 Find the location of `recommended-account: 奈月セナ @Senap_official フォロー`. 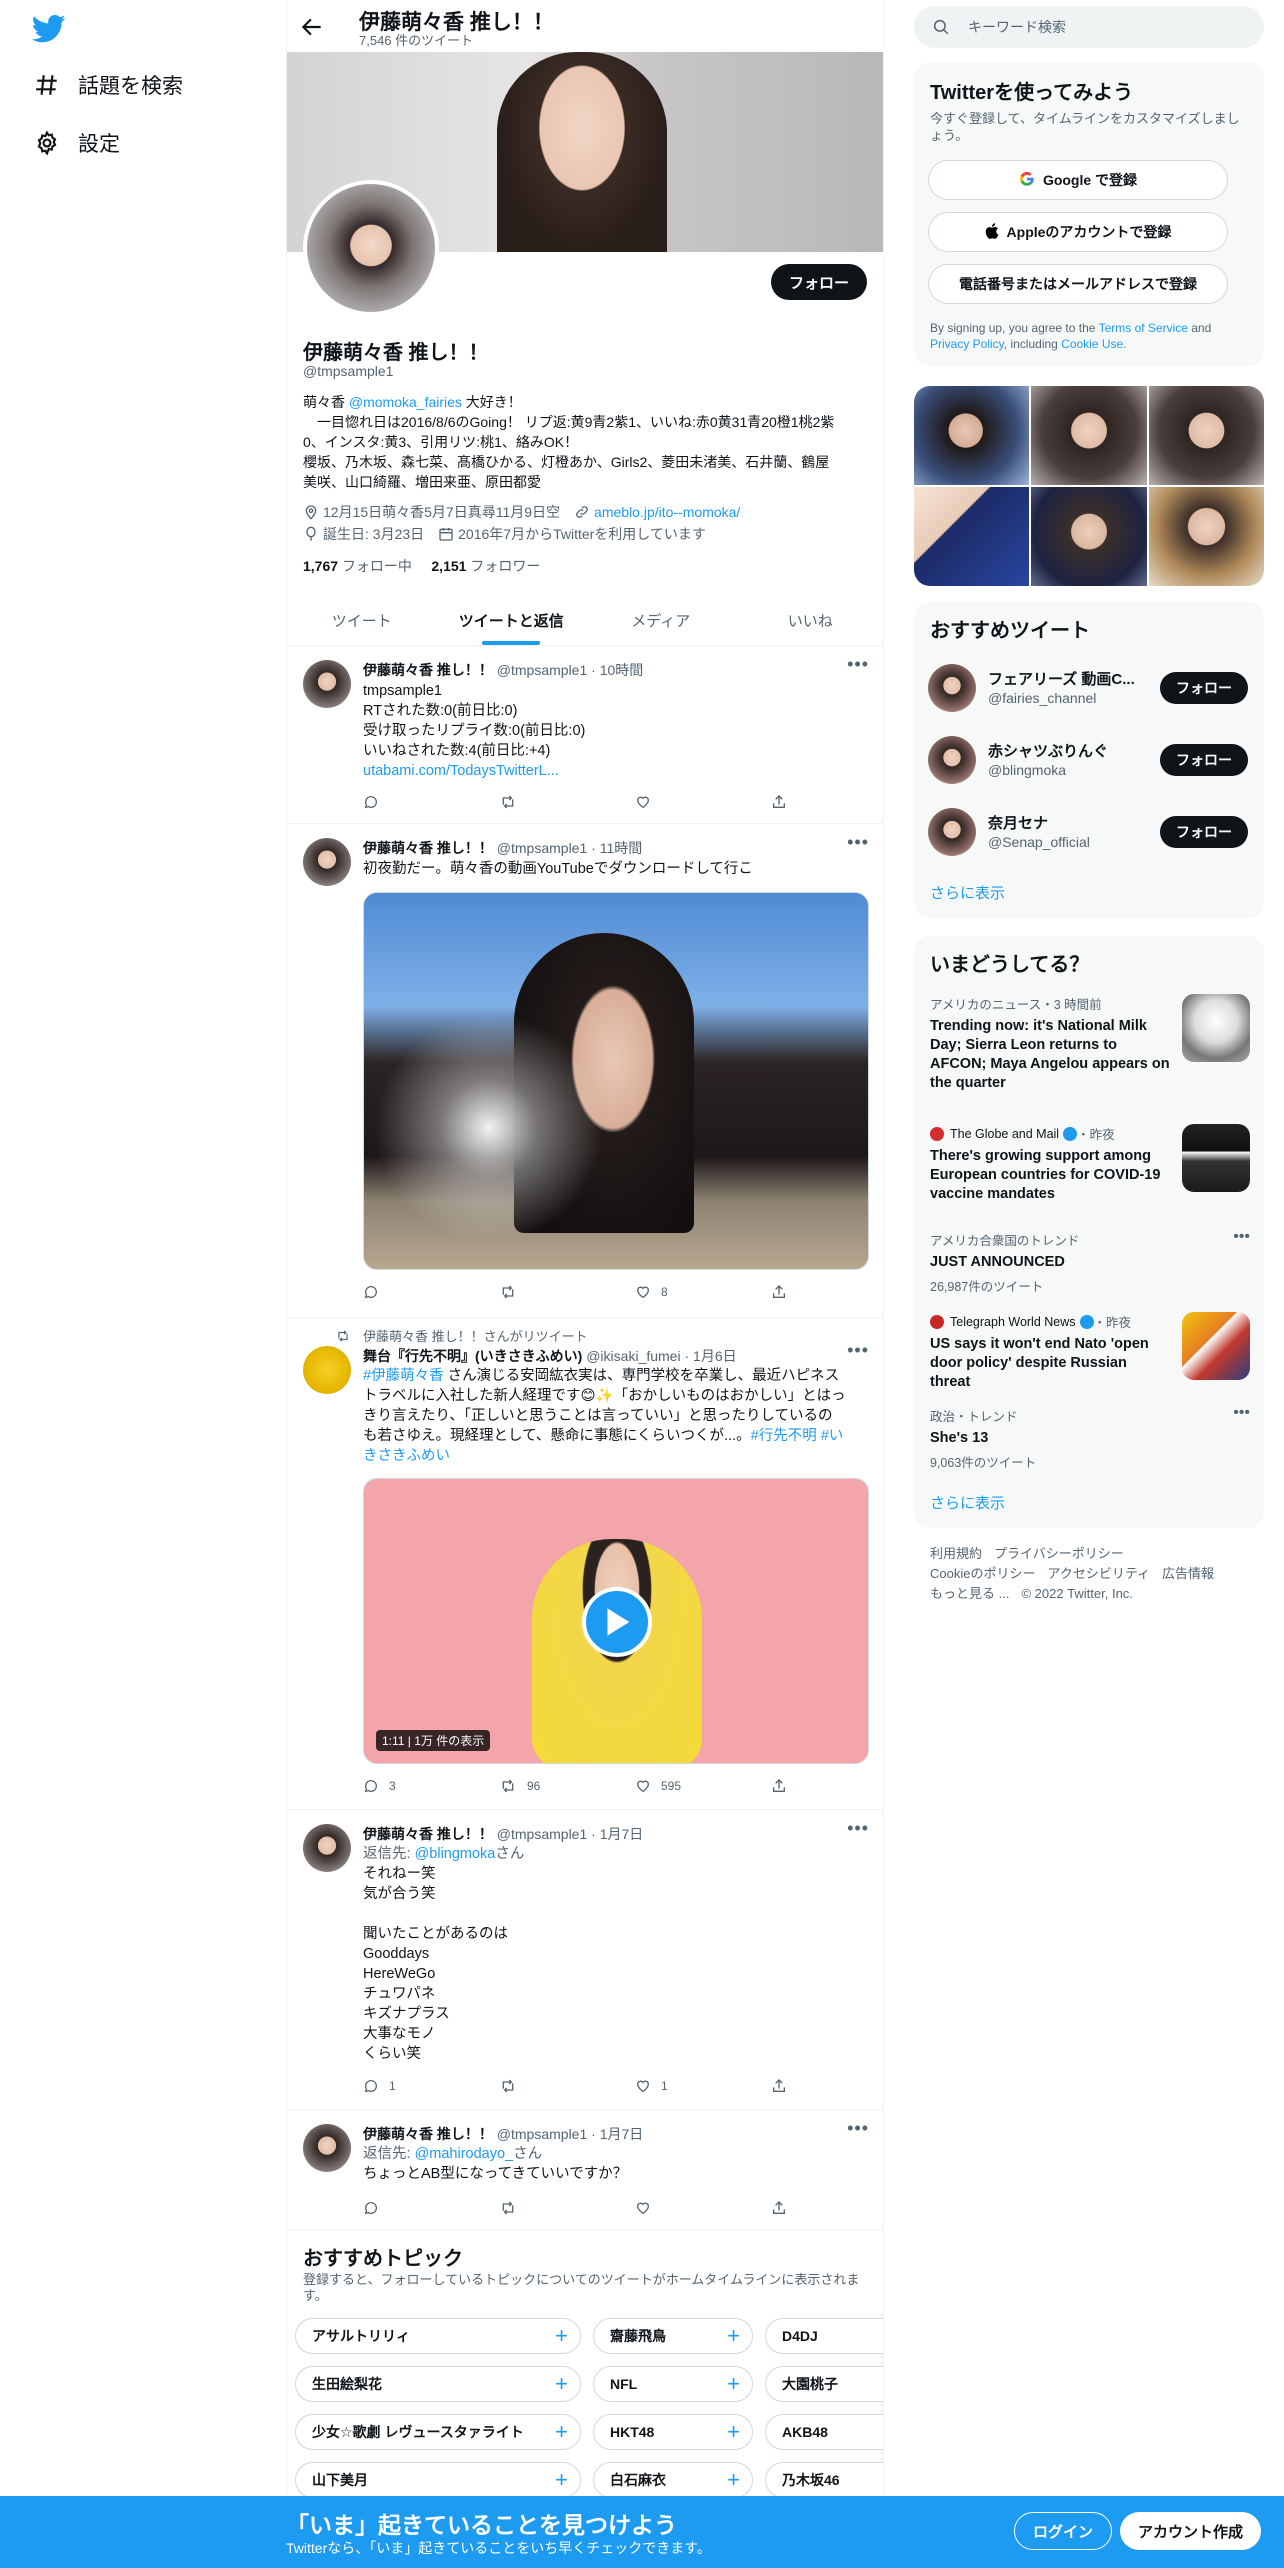

recommended-account: 奈月セナ @Senap_official フォロー is located at coordinates (1088, 830).